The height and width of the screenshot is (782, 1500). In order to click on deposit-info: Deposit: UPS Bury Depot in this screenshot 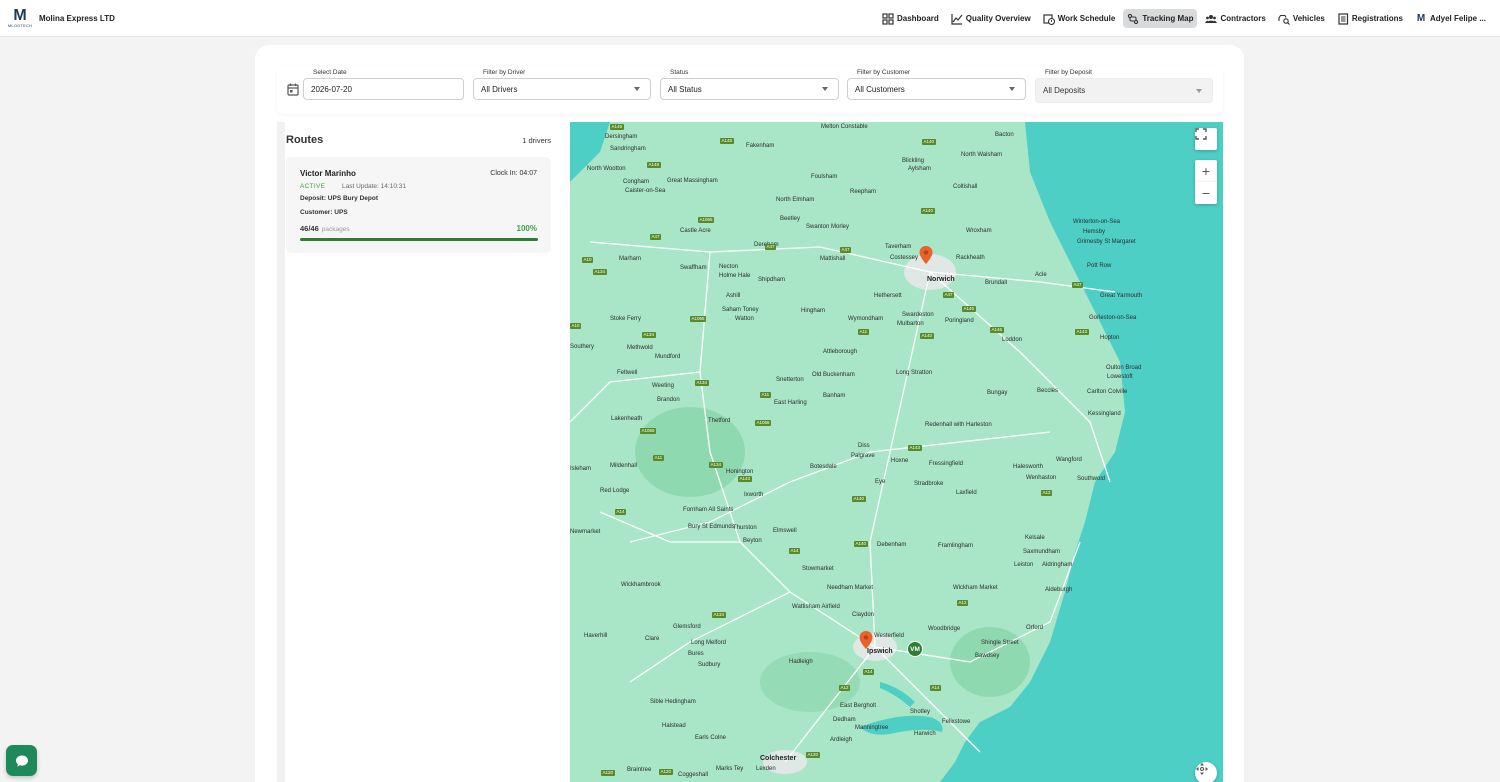, I will do `click(339, 198)`.